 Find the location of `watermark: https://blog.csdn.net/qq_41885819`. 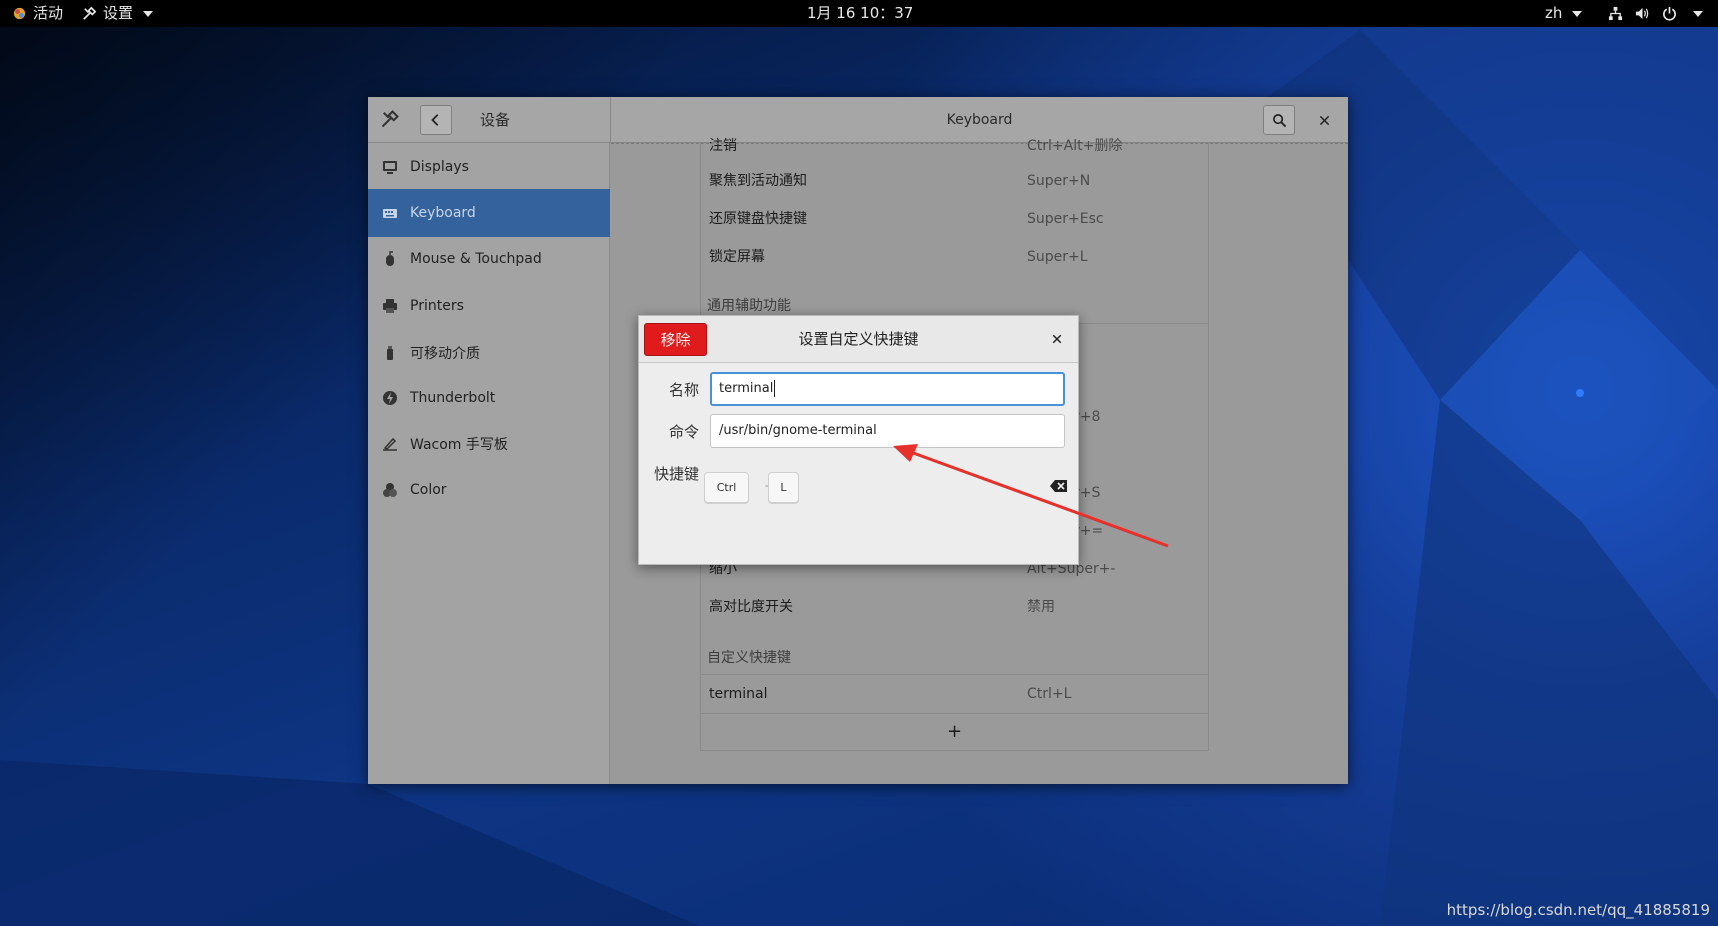

watermark: https://blog.csdn.net/qq_41885819 is located at coordinates (1578, 910).